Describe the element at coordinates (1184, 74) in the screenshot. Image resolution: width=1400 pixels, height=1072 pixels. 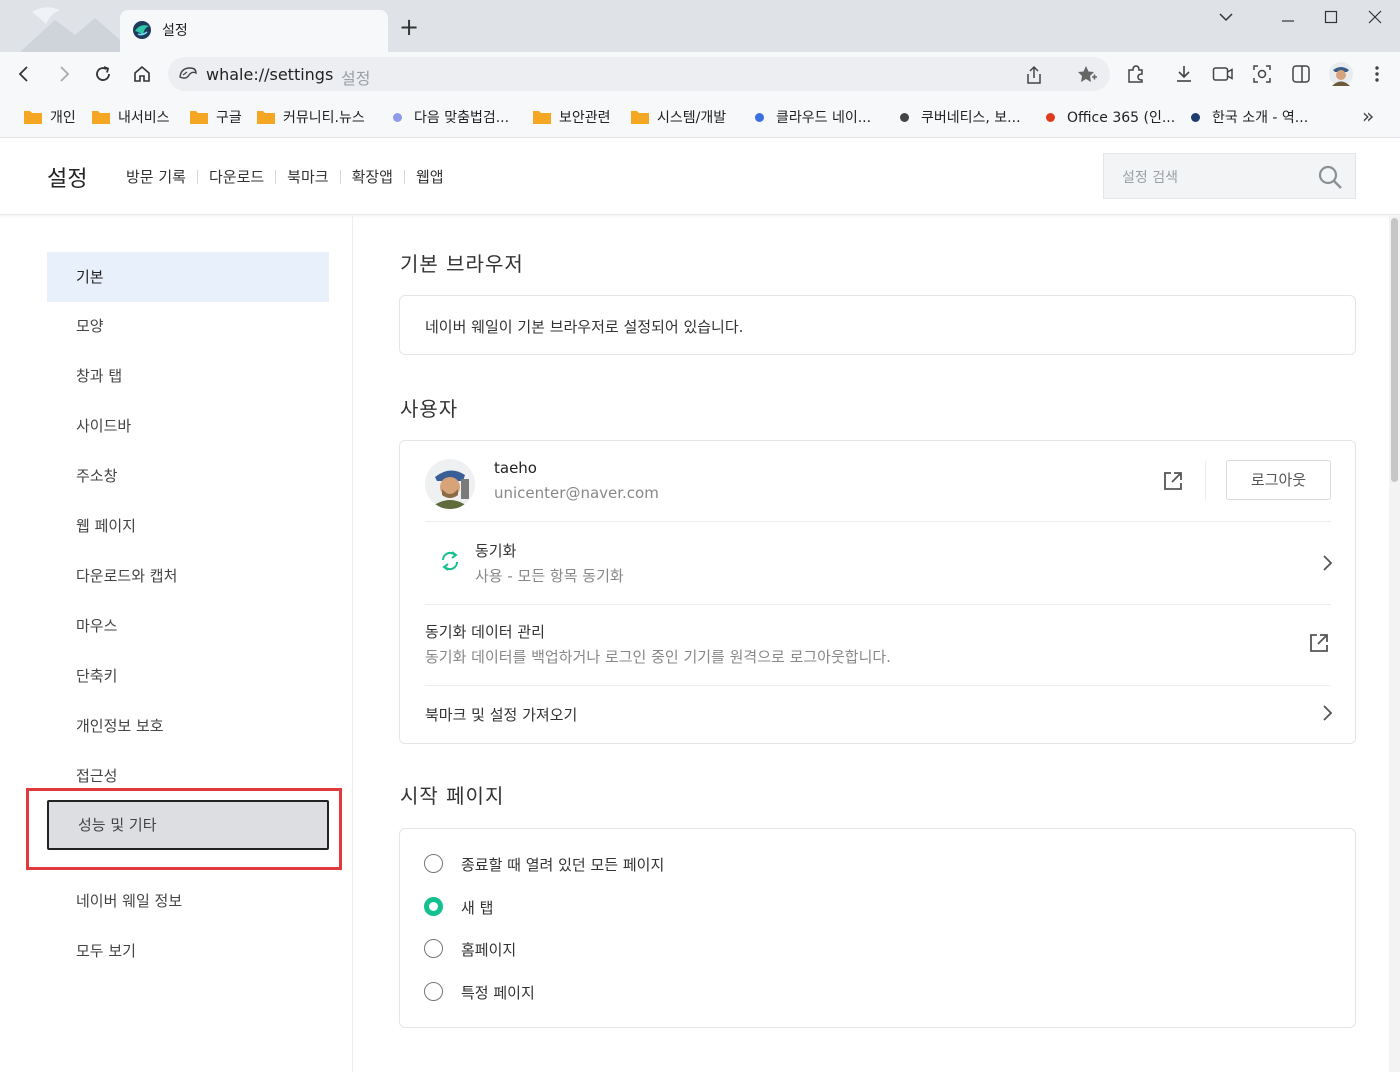
I see `downloads-button` at that location.